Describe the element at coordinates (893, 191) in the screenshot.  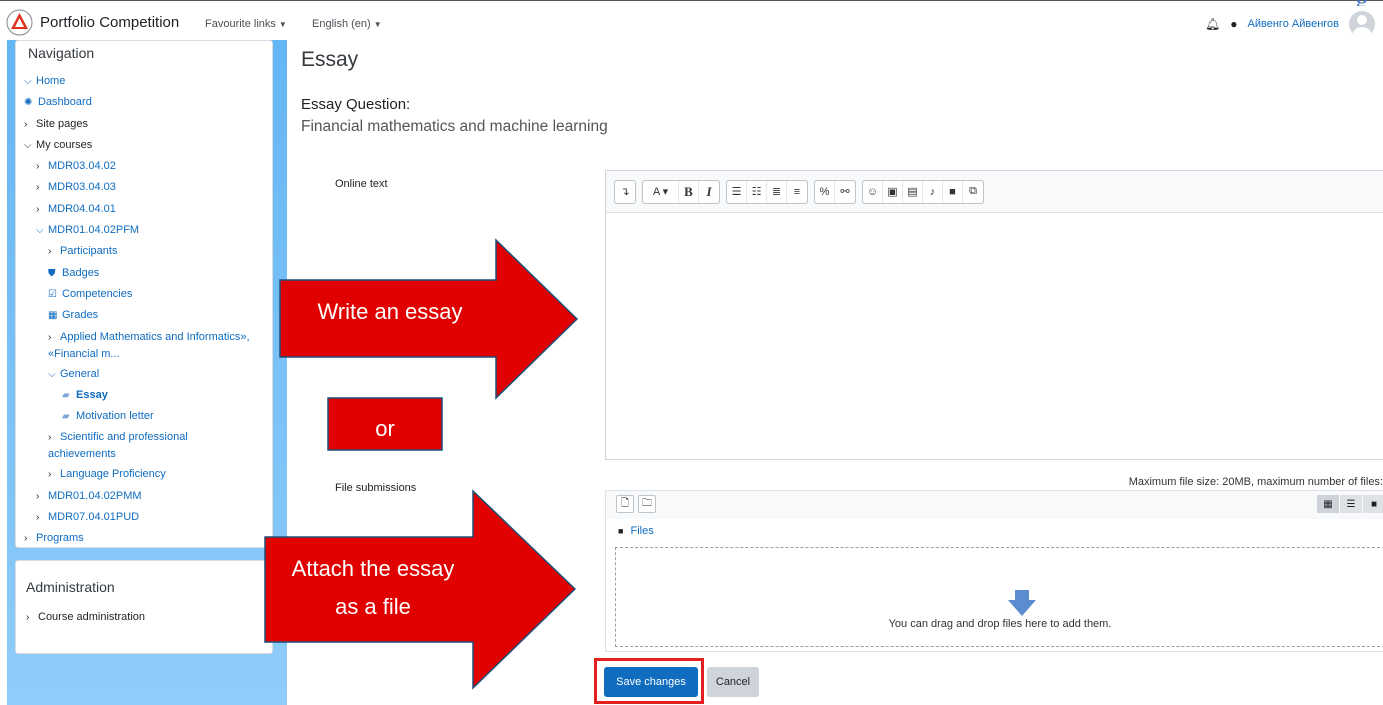
I see `image-icon: ▣` at that location.